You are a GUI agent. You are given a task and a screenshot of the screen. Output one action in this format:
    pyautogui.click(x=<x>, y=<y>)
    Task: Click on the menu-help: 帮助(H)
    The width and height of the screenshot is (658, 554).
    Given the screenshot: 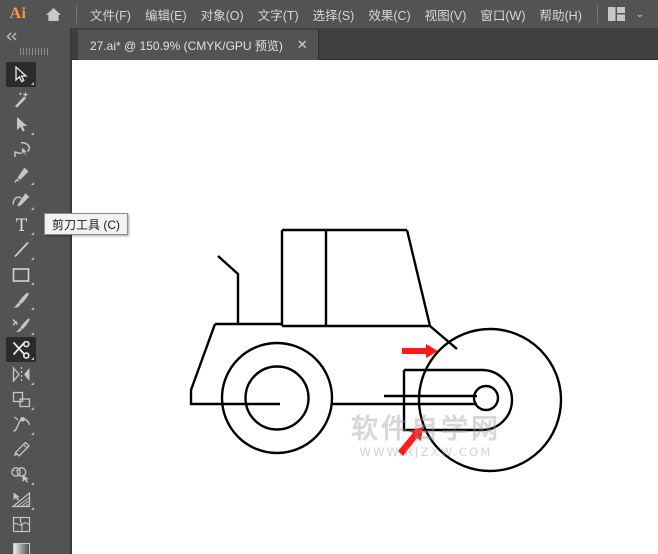 What is the action you would take?
    pyautogui.click(x=561, y=14)
    